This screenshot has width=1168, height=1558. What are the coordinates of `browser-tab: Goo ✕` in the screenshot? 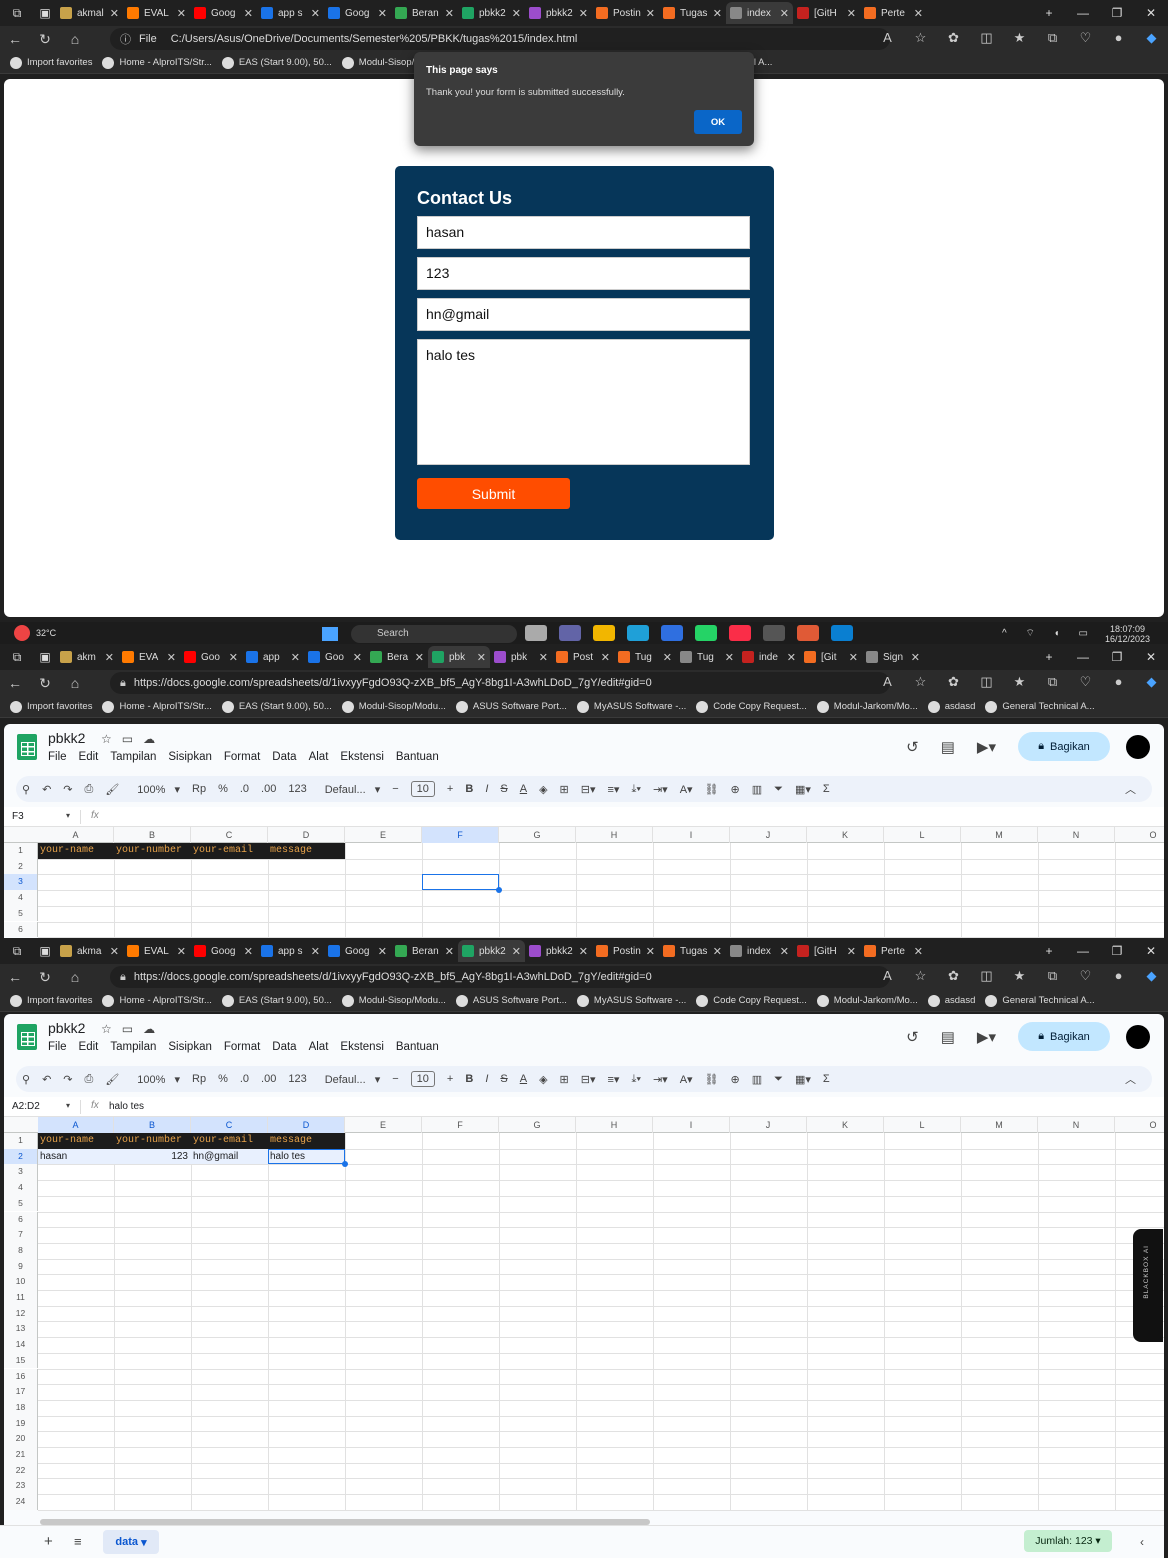 It's located at (211, 657).